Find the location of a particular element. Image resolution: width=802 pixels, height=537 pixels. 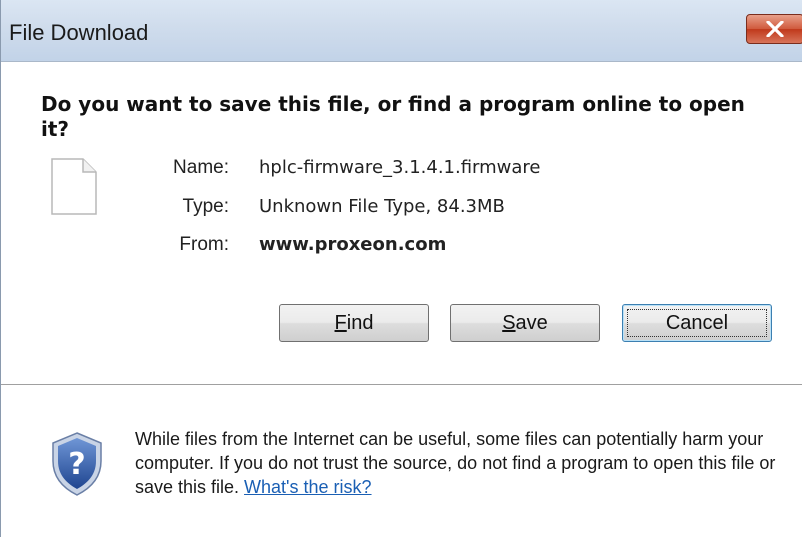

close-button is located at coordinates (774, 29).